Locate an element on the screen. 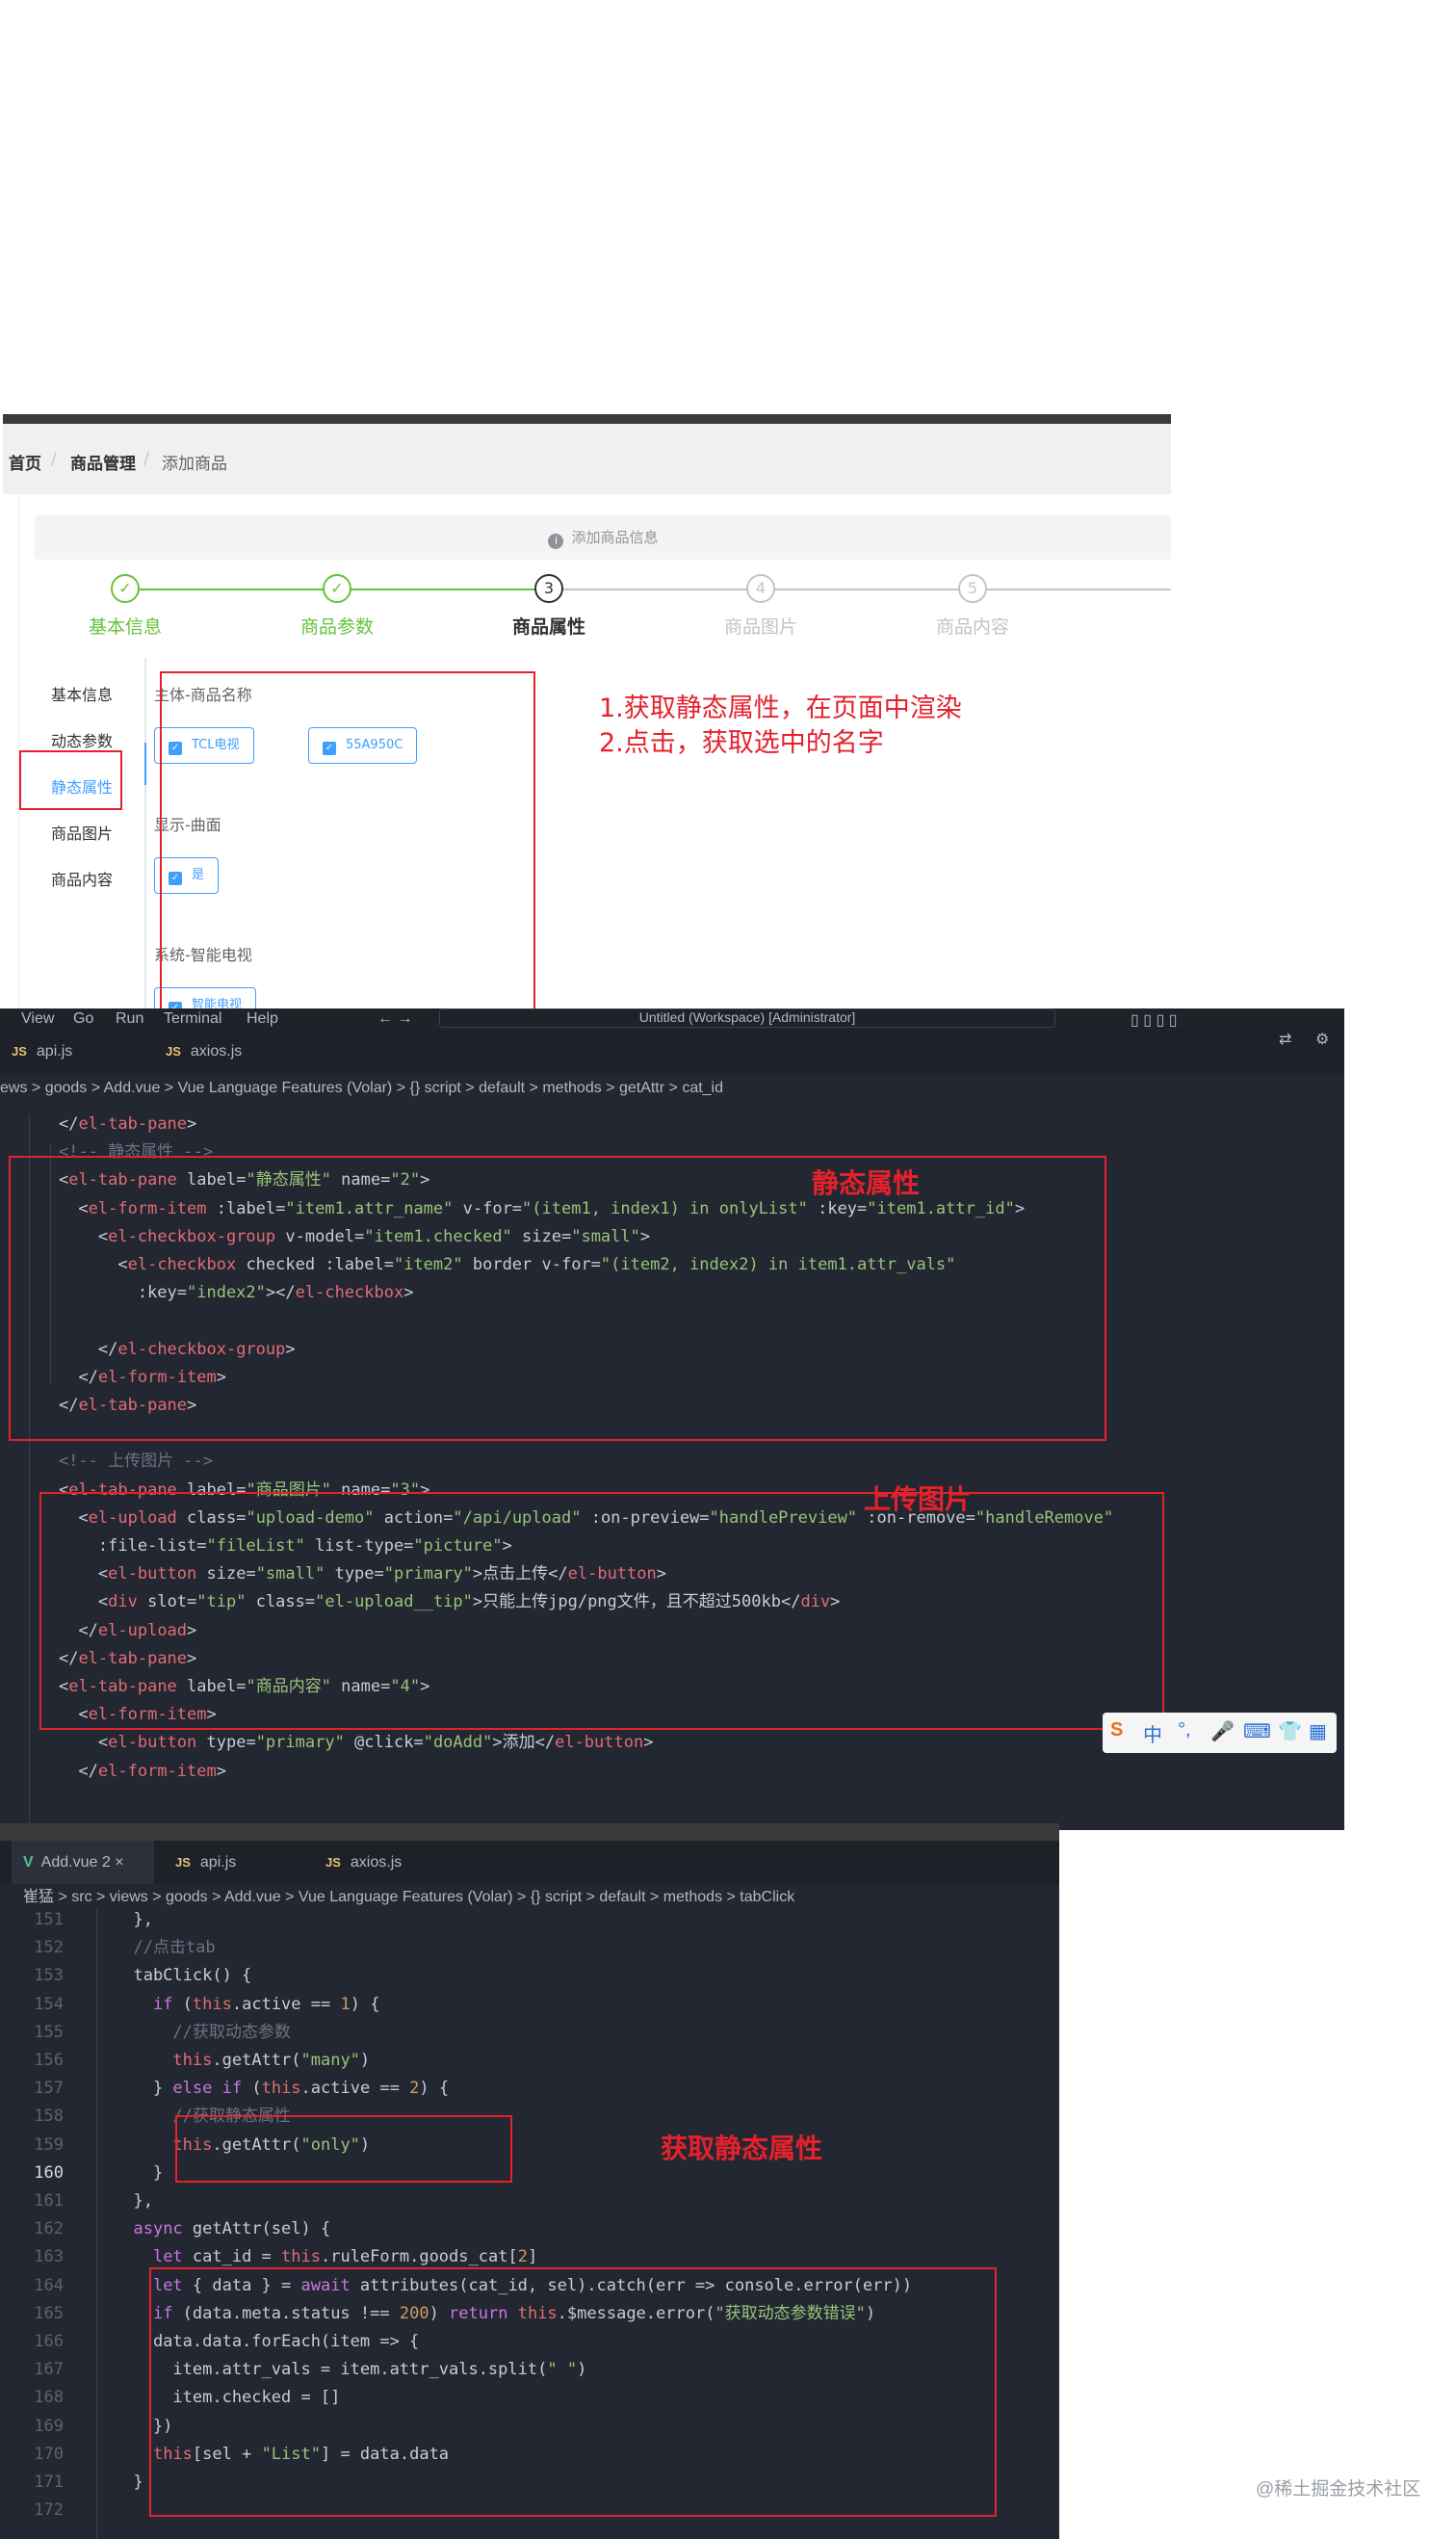 The height and width of the screenshot is (2539, 1456). line-number: 172 is located at coordinates (49, 2511).